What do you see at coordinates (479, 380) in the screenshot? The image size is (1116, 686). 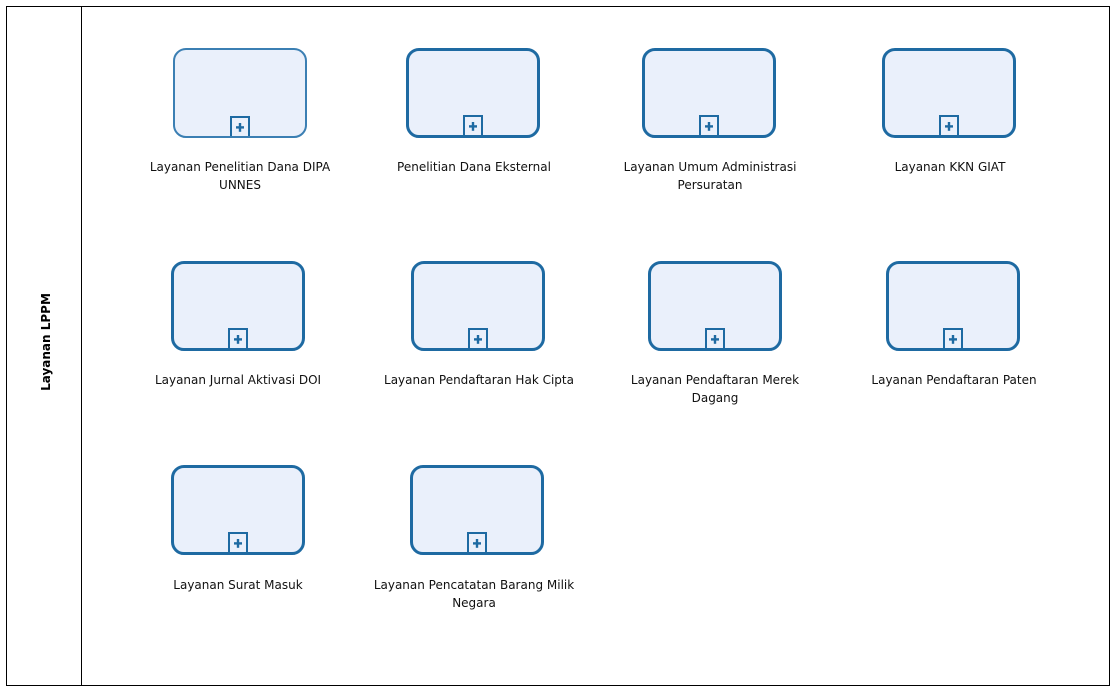 I see `subprocess-label: Layanan Pendaftaran Hak Cipta` at bounding box center [479, 380].